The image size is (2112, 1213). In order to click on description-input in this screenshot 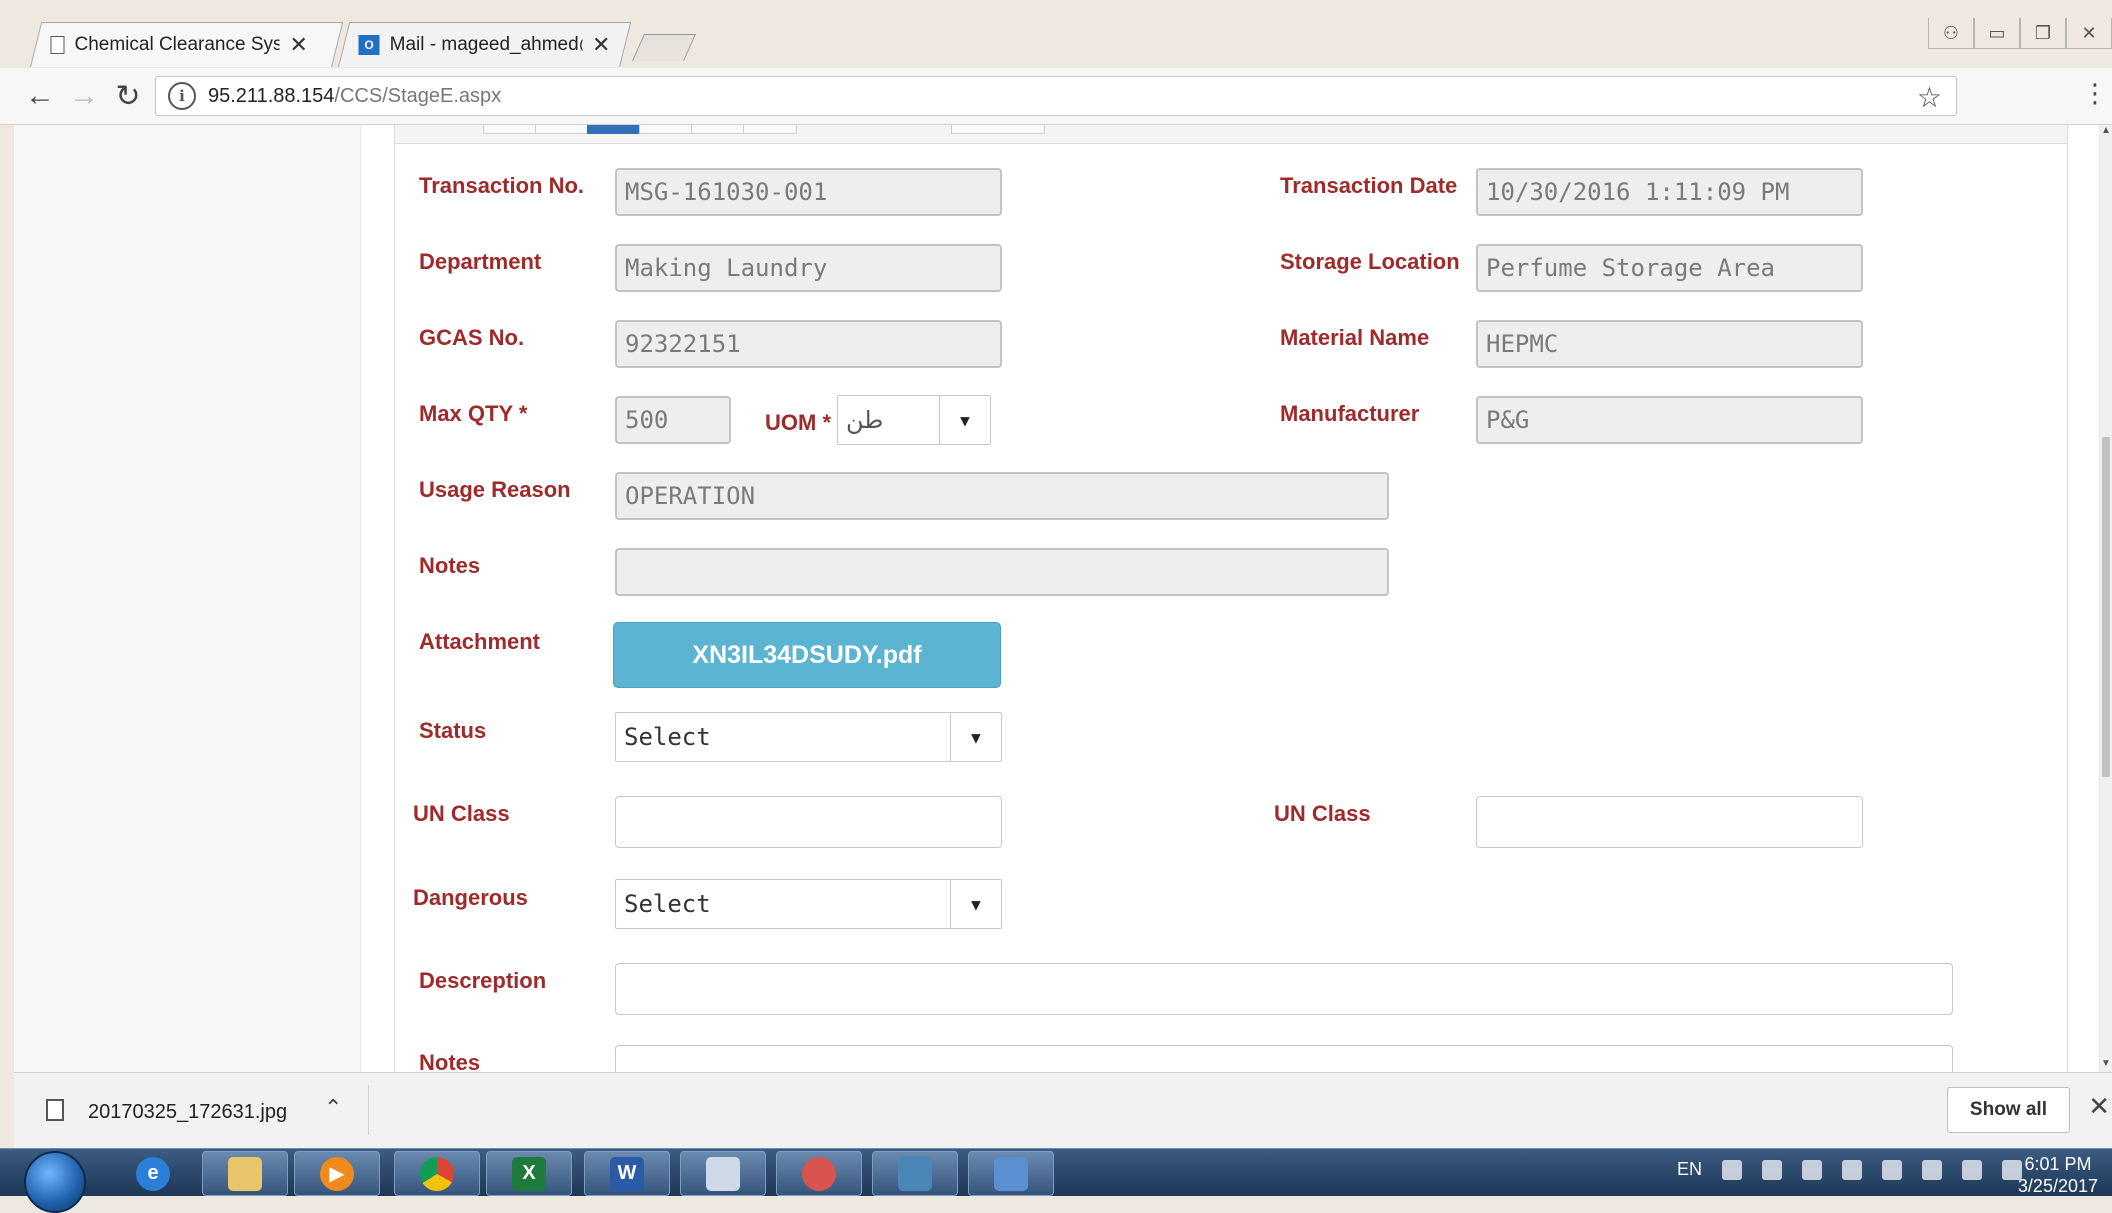, I will do `click(1284, 989)`.